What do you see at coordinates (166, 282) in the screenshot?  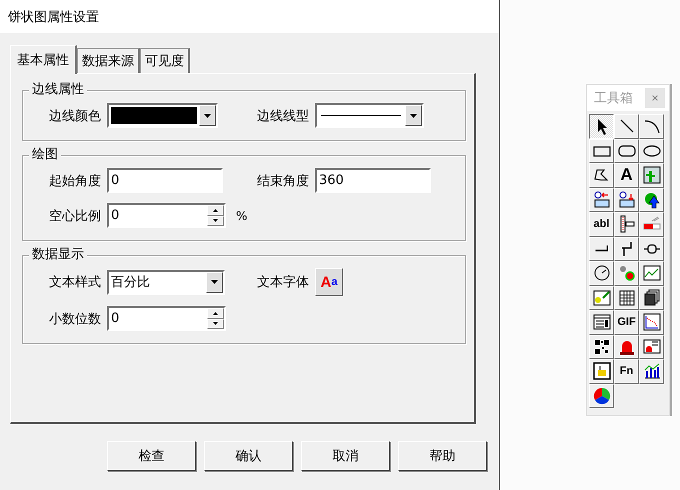 I see `dropdown: 百分比` at bounding box center [166, 282].